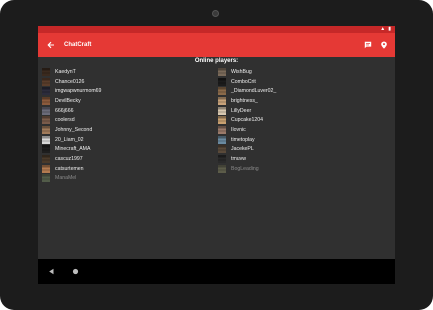  I want to click on player-name: JacekePL, so click(242, 149).